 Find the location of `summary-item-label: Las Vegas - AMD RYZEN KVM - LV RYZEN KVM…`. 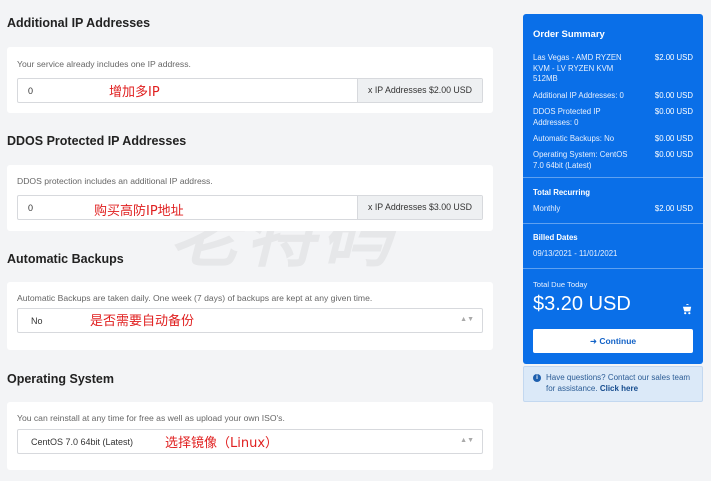

summary-item-label: Las Vegas - AMD RYZEN KVM - LV RYZEN KVM… is located at coordinates (577, 68).